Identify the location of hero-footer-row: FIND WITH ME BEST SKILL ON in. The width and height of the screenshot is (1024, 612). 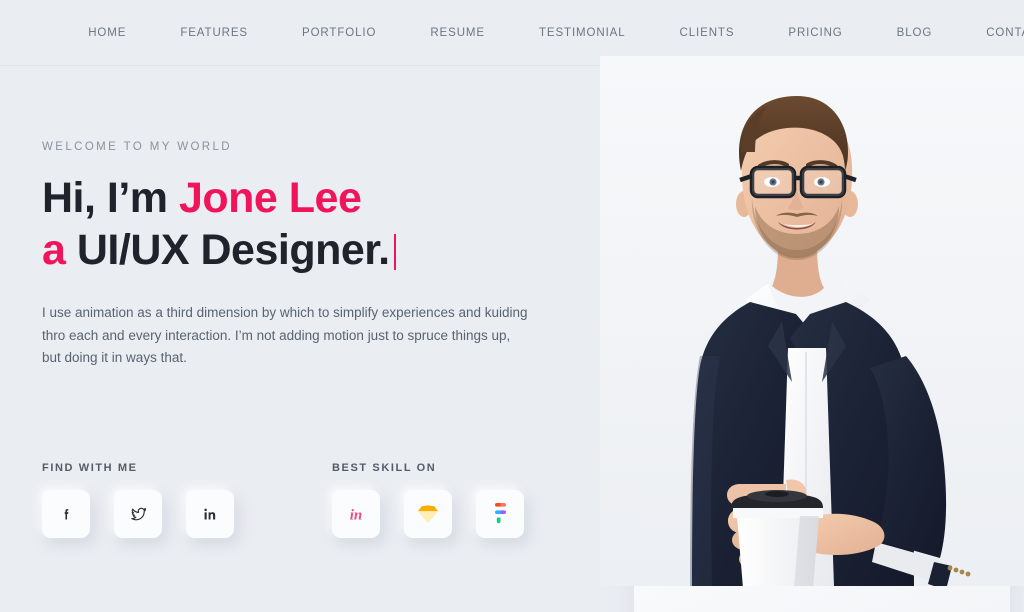
(283, 500).